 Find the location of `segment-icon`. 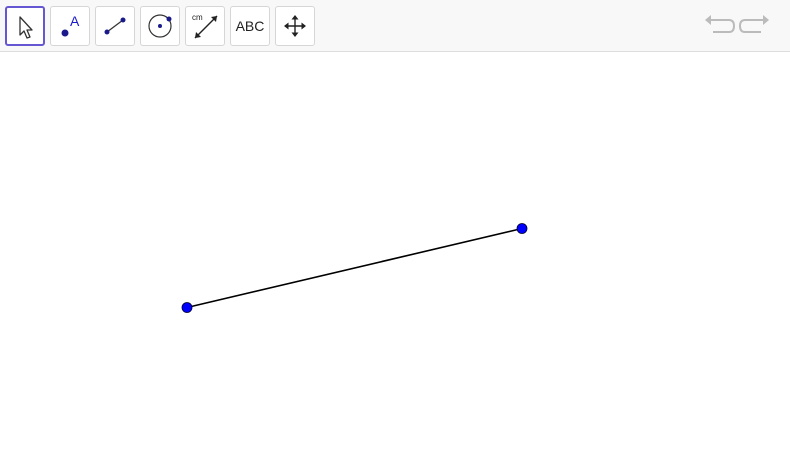

segment-icon is located at coordinates (115, 26).